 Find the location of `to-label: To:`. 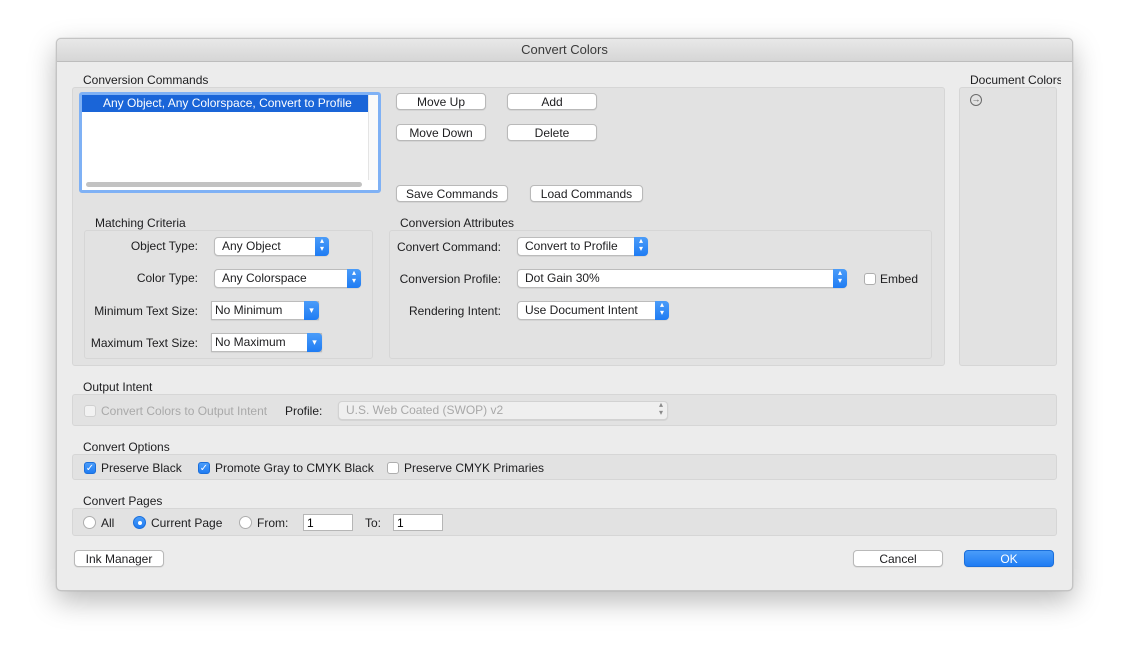

to-label: To: is located at coordinates (373, 523).